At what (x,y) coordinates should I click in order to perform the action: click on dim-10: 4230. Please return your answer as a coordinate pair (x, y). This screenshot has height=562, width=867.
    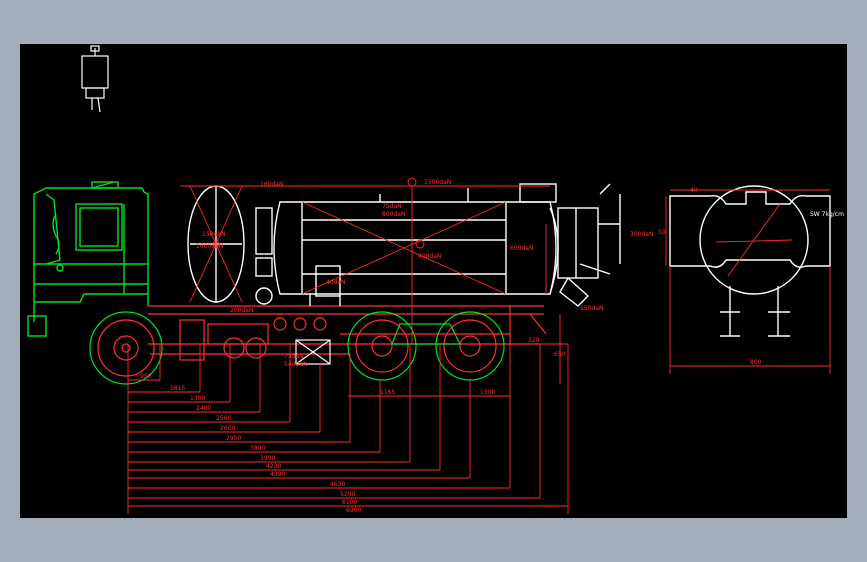
    Looking at the image, I should click on (273, 466).